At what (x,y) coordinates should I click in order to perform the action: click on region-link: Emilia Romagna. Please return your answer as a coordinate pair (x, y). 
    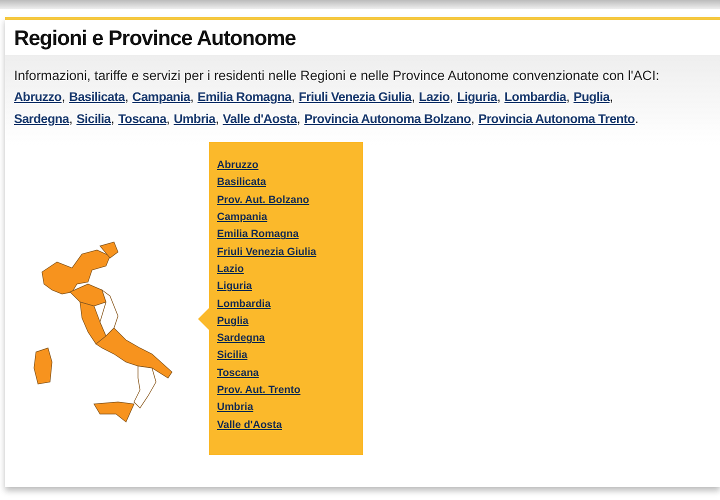
    Looking at the image, I should click on (245, 97).